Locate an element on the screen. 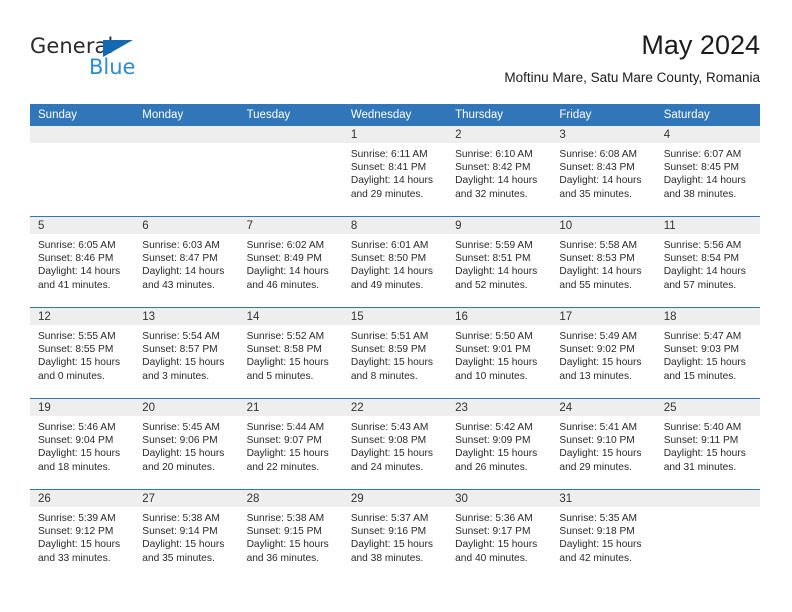  day-sunrise-text: Sunrise: 5:41 AM is located at coordinates (598, 427).